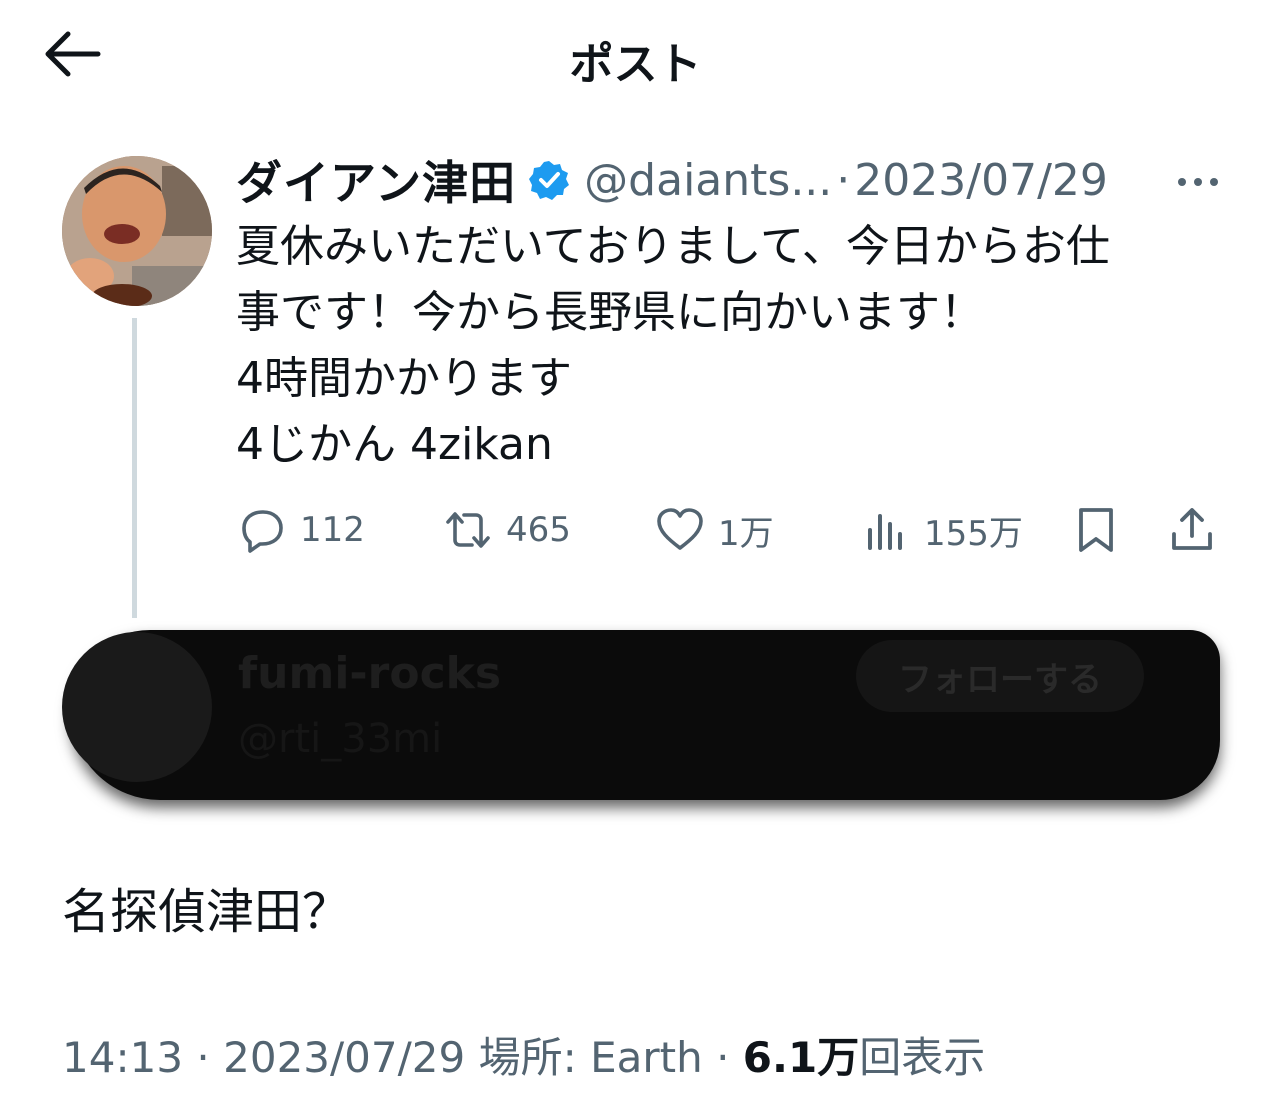 The height and width of the screenshot is (1110, 1271). Describe the element at coordinates (646, 1057) in the screenshot. I see `location-value: Earth` at that location.